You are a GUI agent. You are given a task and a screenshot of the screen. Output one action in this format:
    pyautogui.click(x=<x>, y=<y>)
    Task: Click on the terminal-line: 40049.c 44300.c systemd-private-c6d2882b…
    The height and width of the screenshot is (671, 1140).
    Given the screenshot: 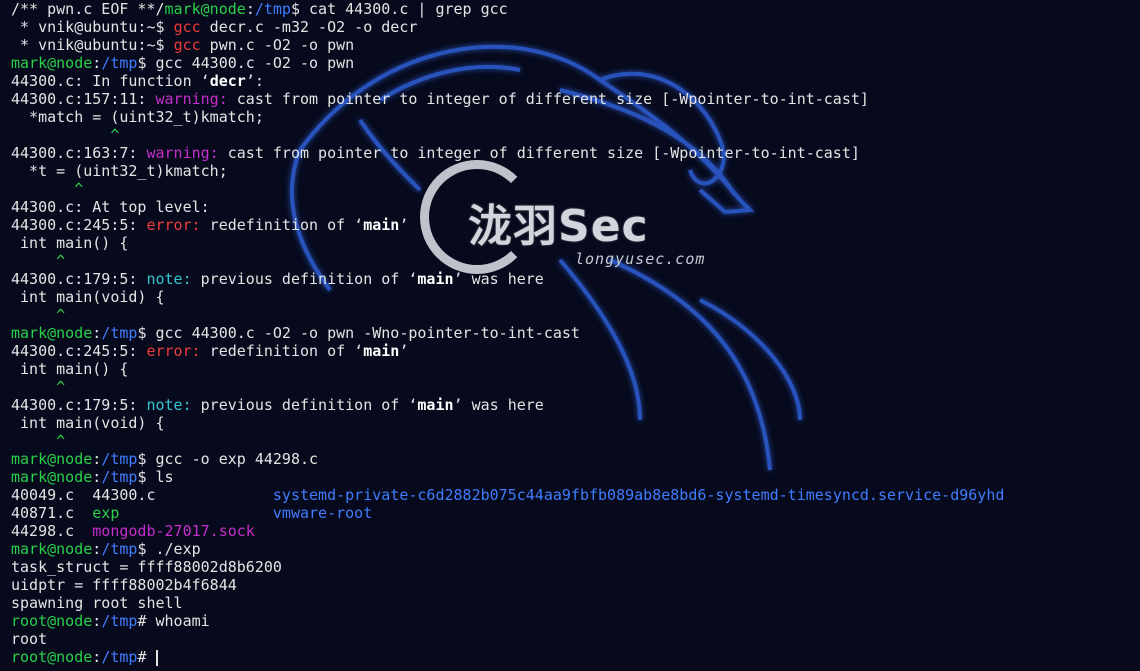 What is the action you would take?
    pyautogui.click(x=507, y=495)
    